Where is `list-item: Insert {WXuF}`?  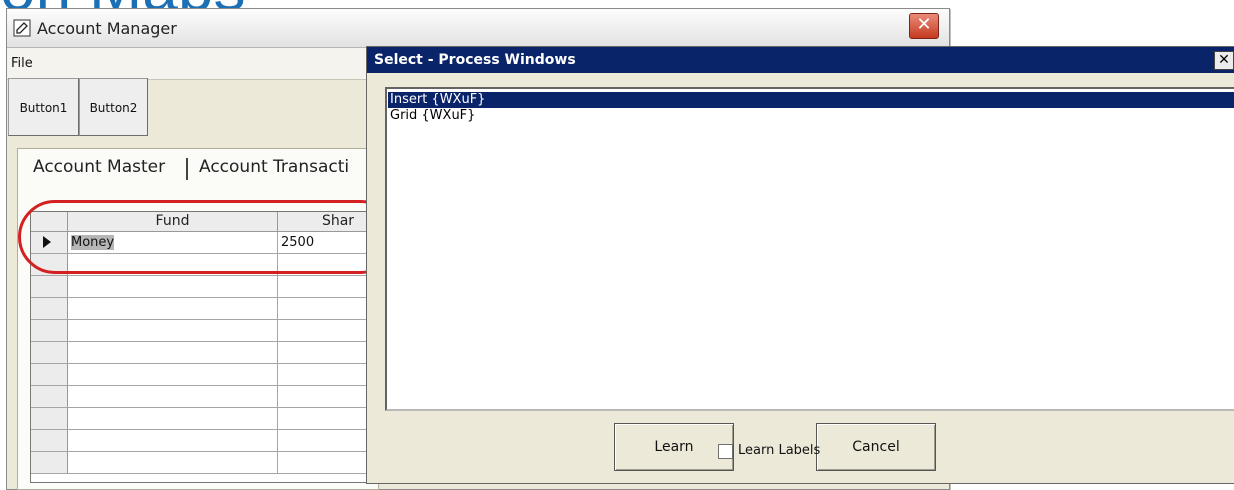
list-item: Insert {WXuF} is located at coordinates (811, 100).